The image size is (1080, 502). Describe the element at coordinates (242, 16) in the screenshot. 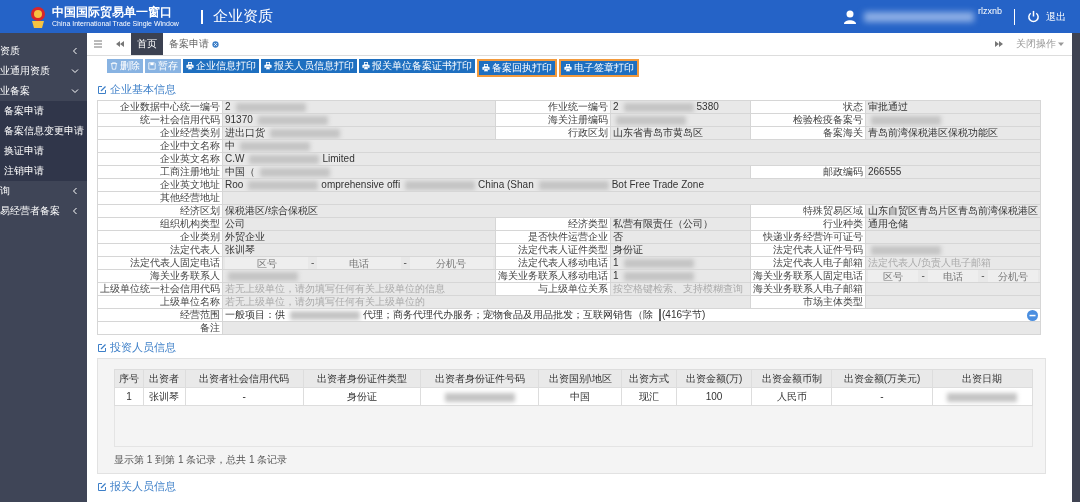

I see `module-title: 企业资质` at that location.